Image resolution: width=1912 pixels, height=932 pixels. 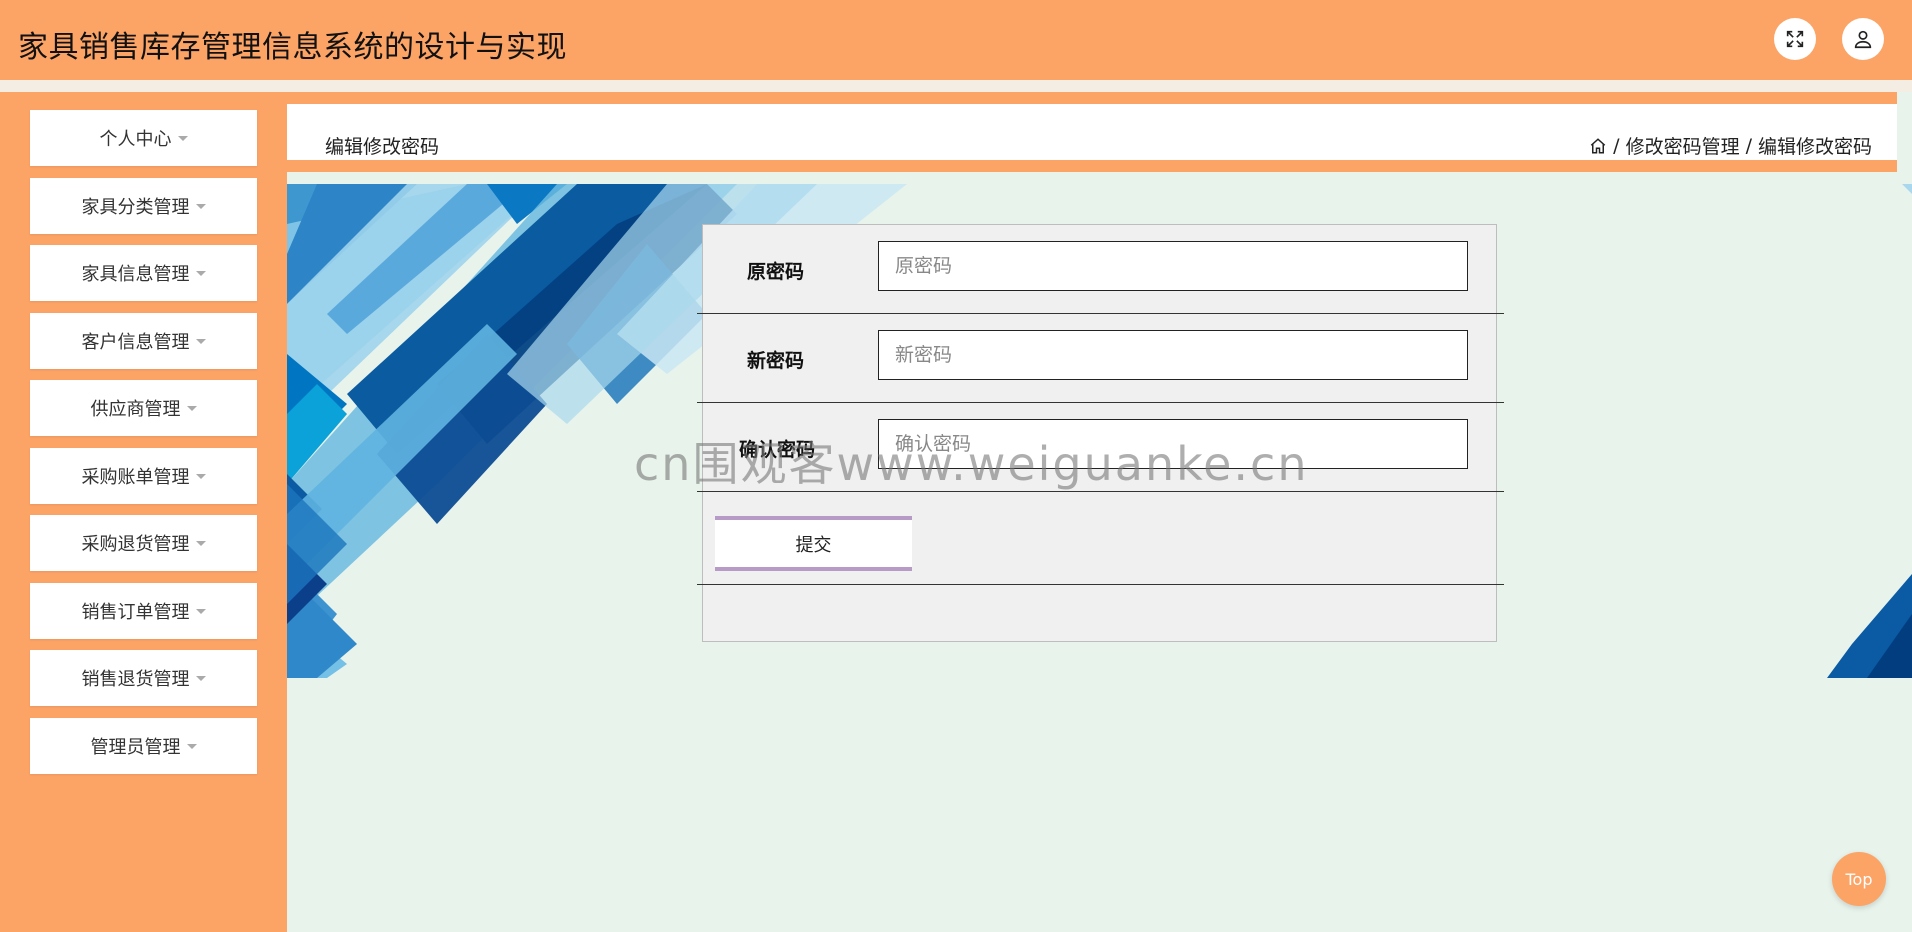 What do you see at coordinates (135, 544) in the screenshot?
I see `sidebar-item-label: 采购退货管理` at bounding box center [135, 544].